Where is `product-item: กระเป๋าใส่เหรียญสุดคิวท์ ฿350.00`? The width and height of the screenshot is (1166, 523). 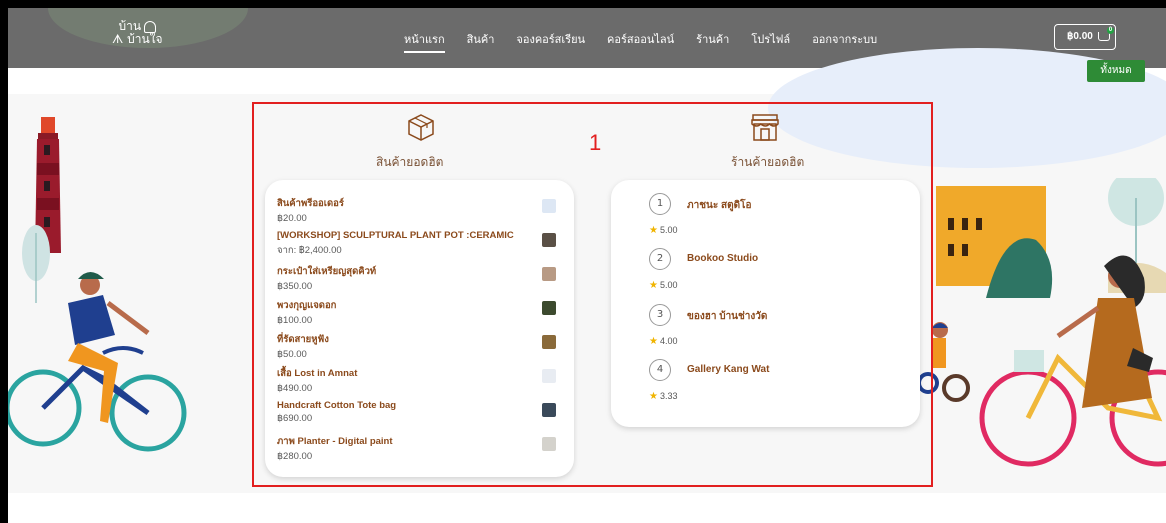
product-item: กระเป๋าใส่เหรียญสุดคิวท์ ฿350.00 is located at coordinates (419, 278).